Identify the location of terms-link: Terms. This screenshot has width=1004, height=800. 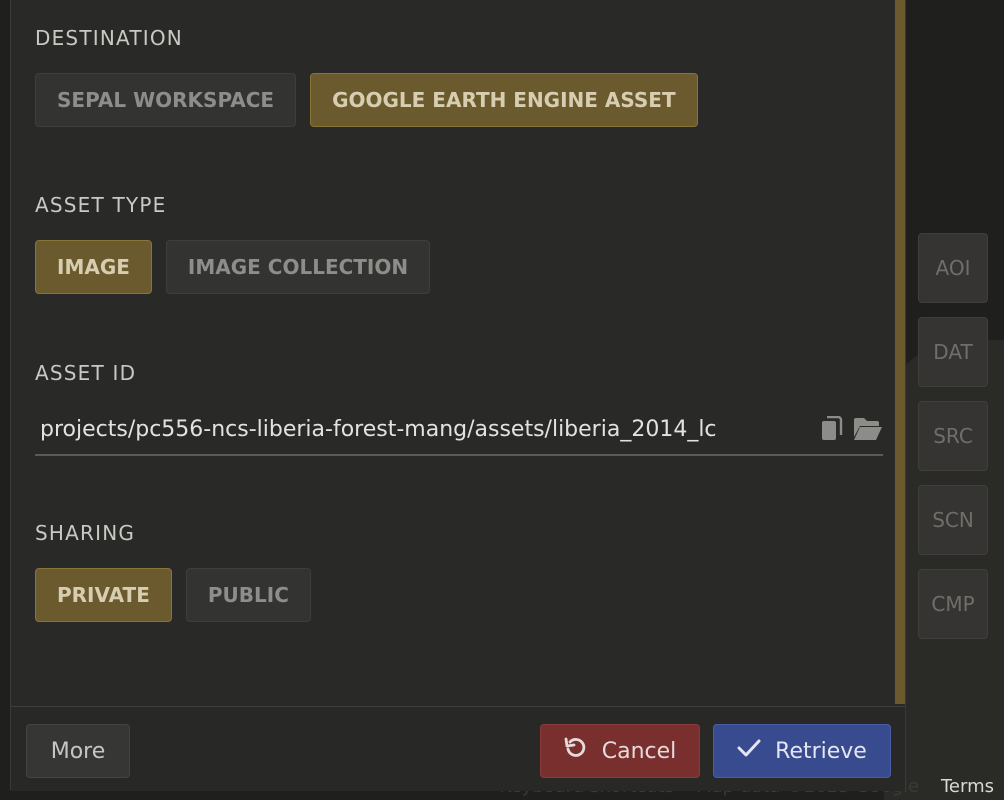
(967, 786).